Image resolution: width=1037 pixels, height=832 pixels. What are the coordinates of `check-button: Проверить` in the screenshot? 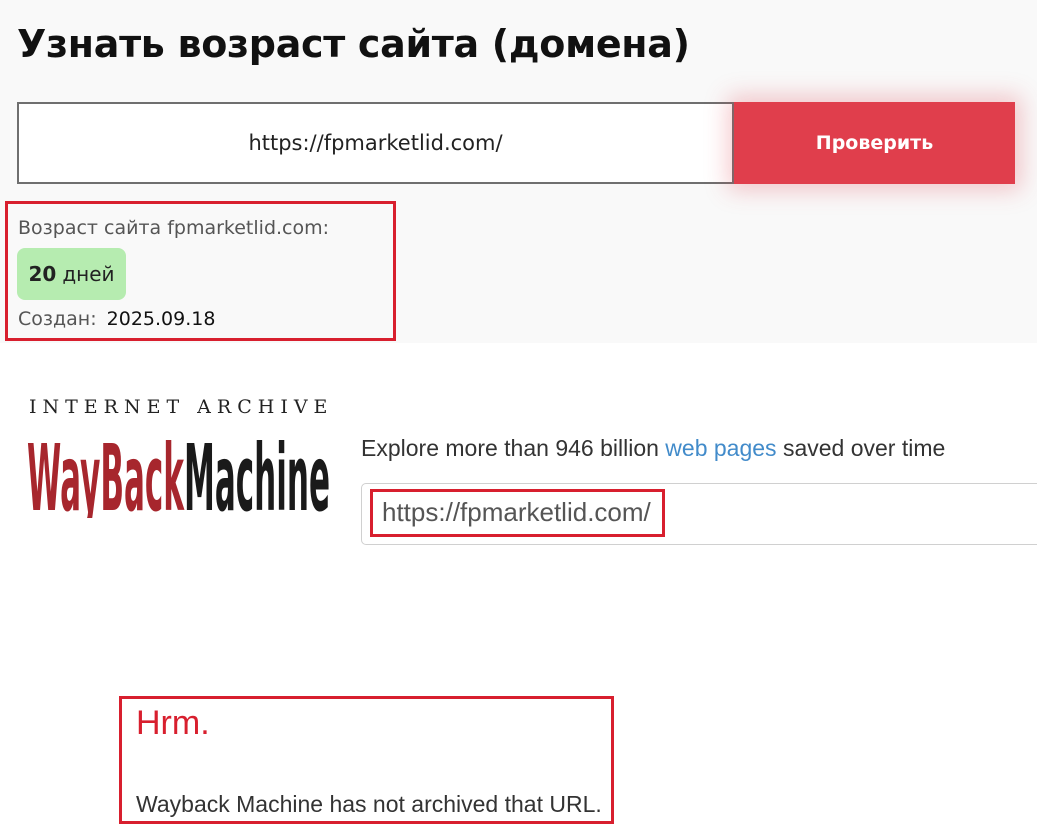 It's located at (874, 143).